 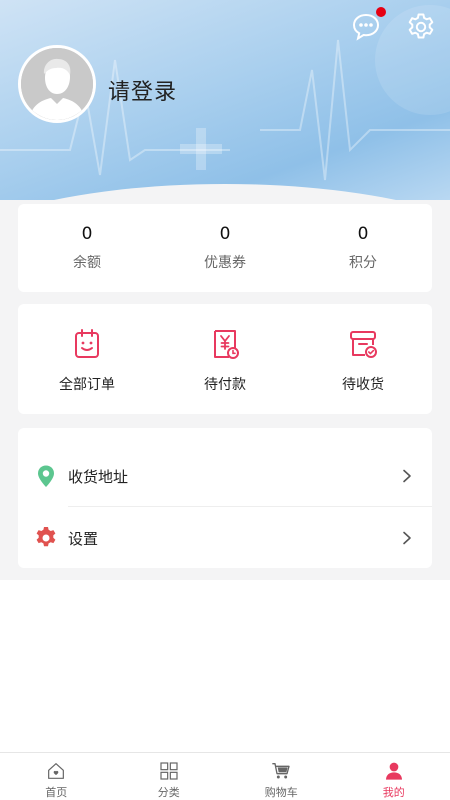 What do you see at coordinates (225, 385) in the screenshot?
I see `order-label: 待付款` at bounding box center [225, 385].